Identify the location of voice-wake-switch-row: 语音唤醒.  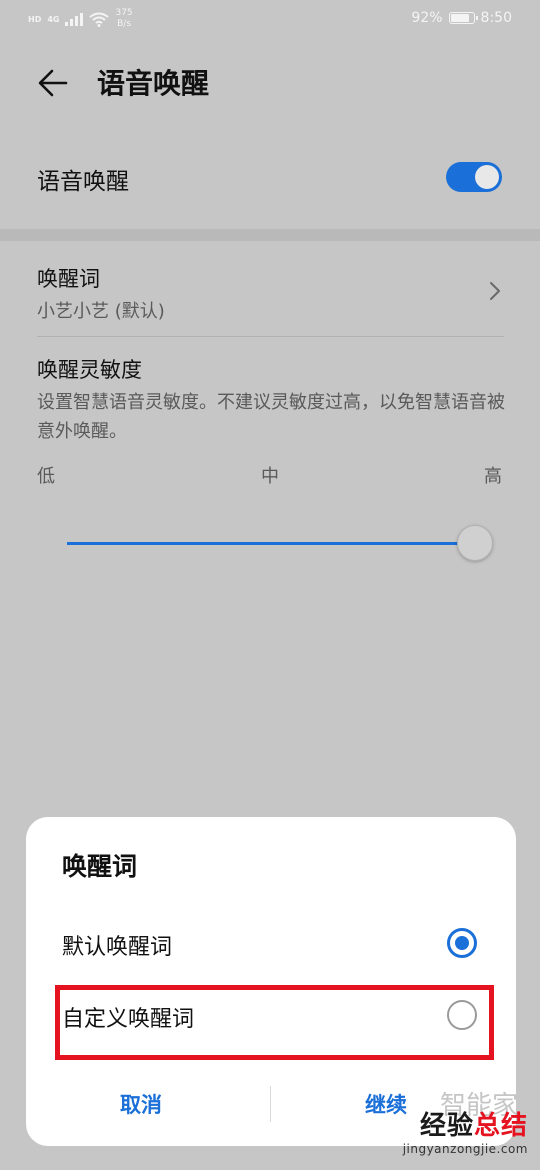
(270, 177).